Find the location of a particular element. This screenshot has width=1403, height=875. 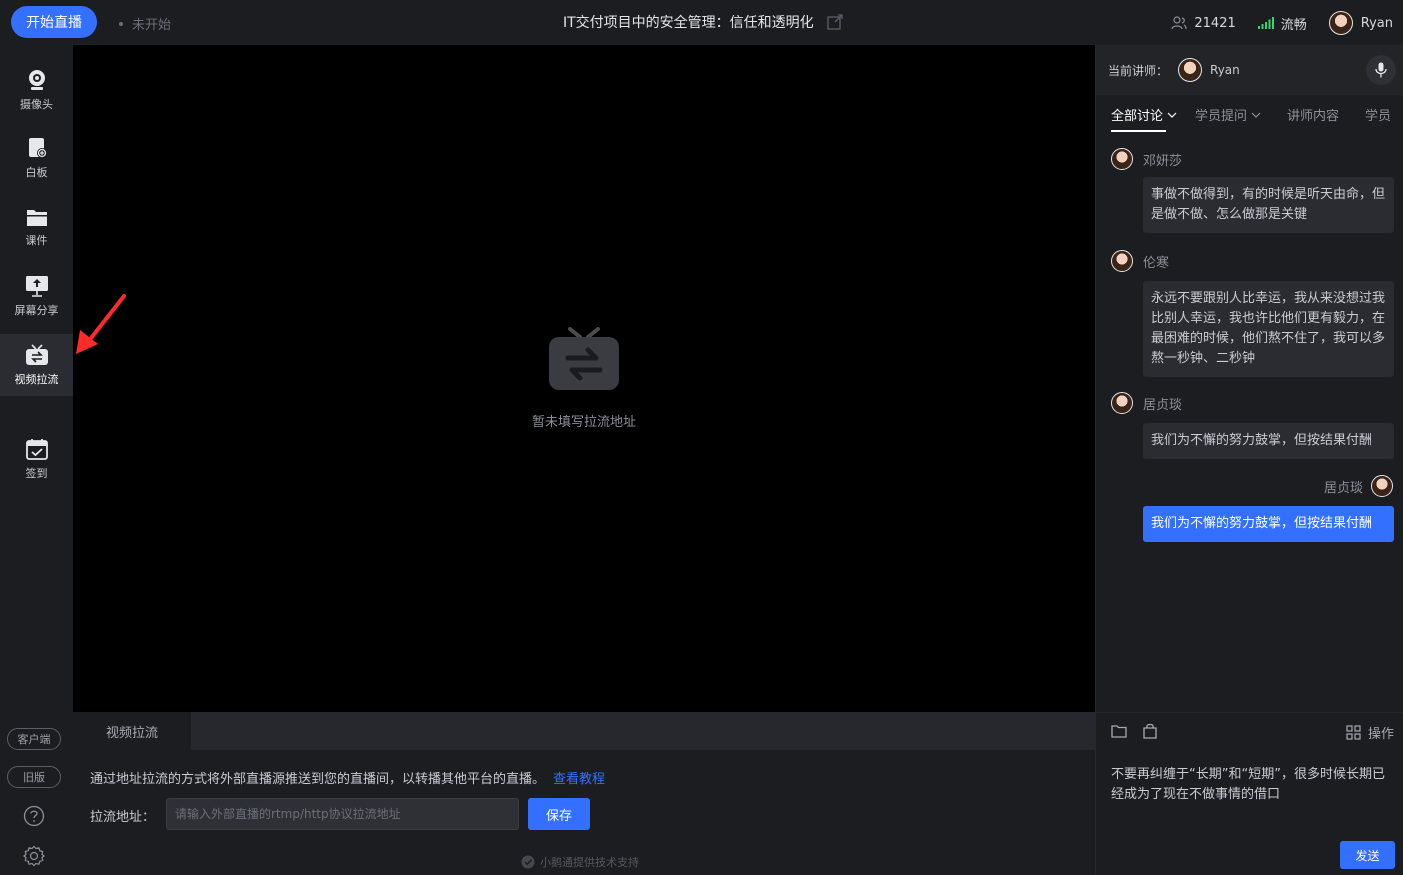

live-status: 未开始 is located at coordinates (145, 23).